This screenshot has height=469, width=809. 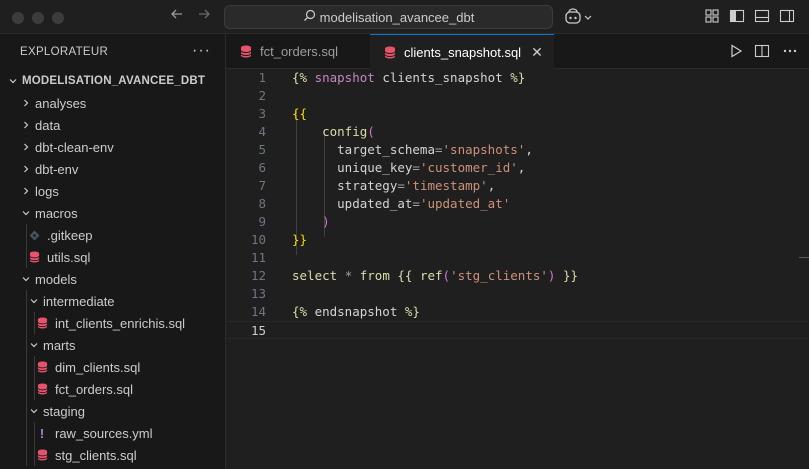 What do you see at coordinates (262, 95) in the screenshot?
I see `line-number: 2` at bounding box center [262, 95].